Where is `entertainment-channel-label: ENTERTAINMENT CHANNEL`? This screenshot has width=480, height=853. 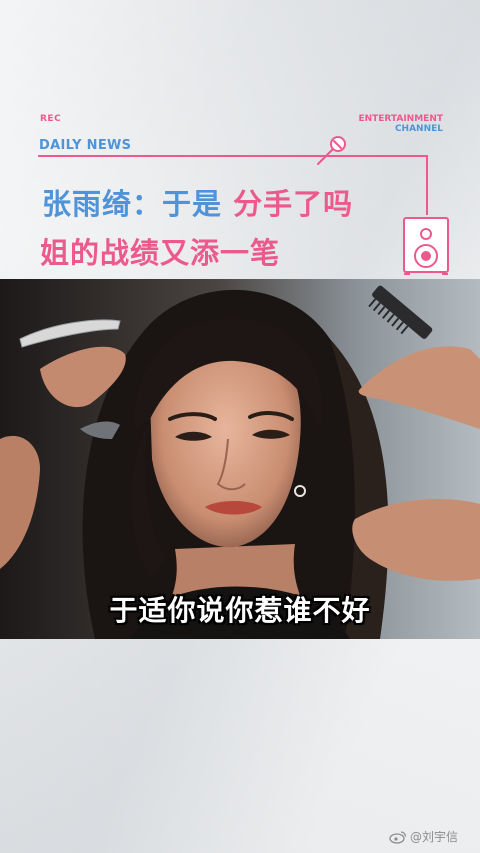
entertainment-channel-label: ENTERTAINMENT CHANNEL is located at coordinates (400, 124).